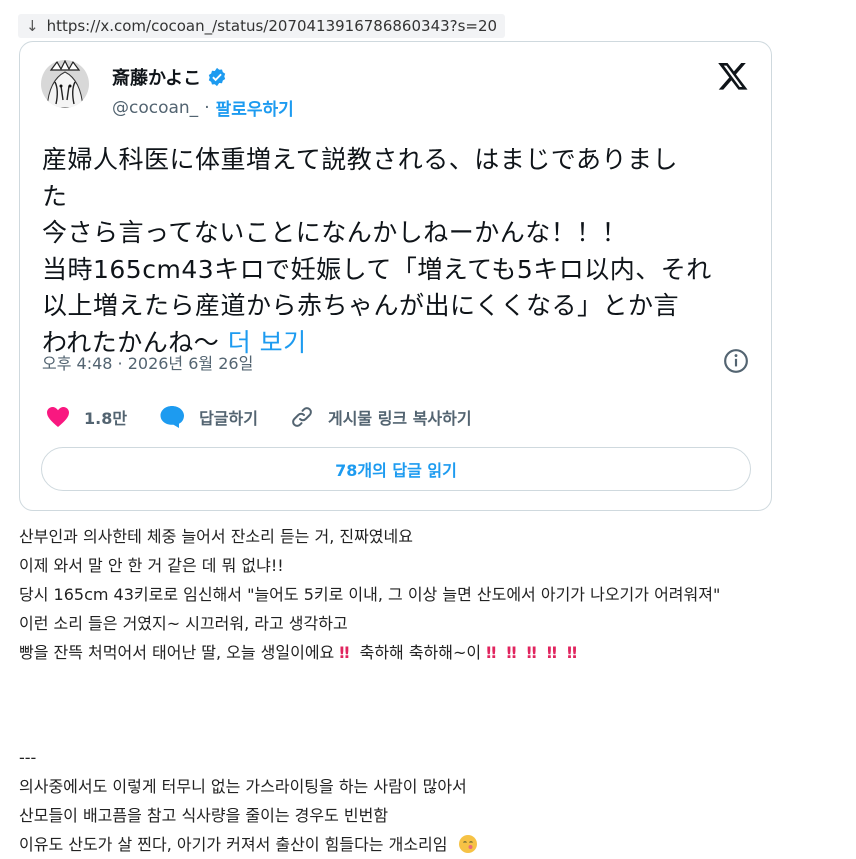 This screenshot has height=859, width=856. What do you see at coordinates (147, 362) in the screenshot?
I see `timestamp: 오후 4:48 · 2026년 6월 26일` at bounding box center [147, 362].